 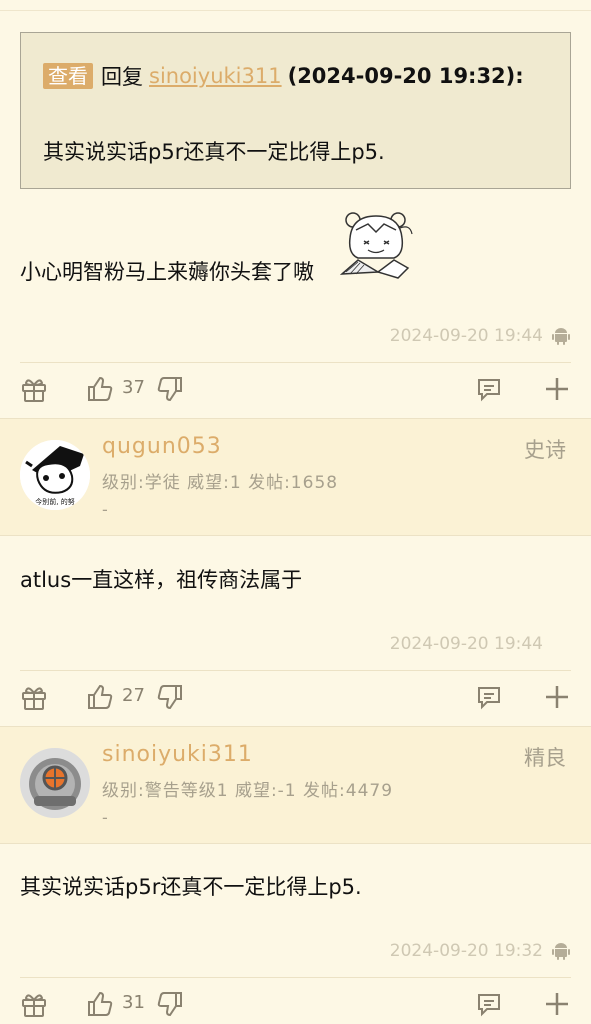 I want to click on avatar: 今别前, 的努, so click(x=55, y=475).